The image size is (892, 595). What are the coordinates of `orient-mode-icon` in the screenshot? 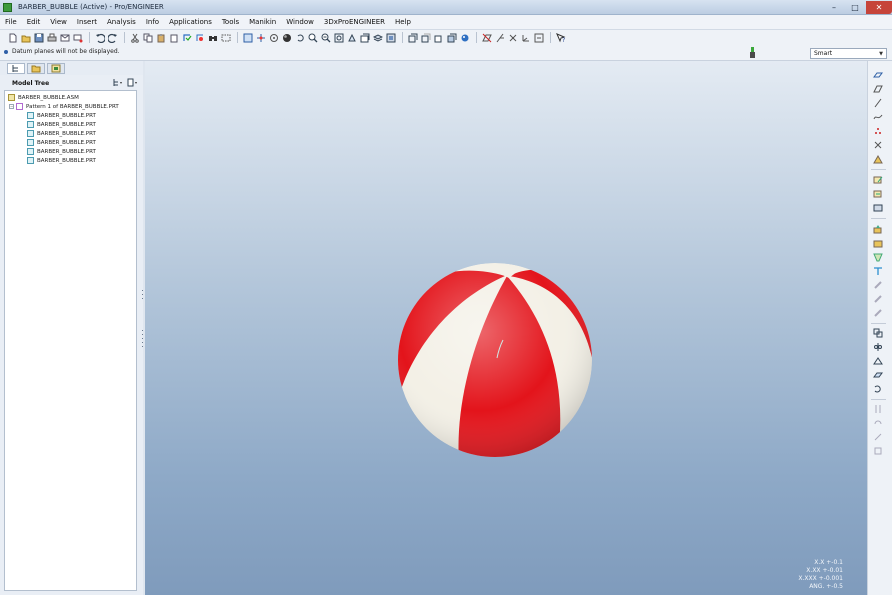 It's located at (273, 37).